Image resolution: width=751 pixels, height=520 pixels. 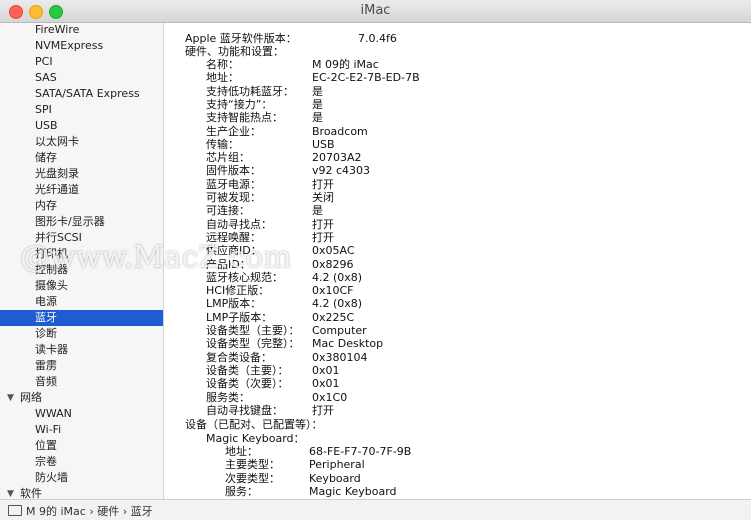 I want to click on sidebar-item: WWAN, so click(x=81, y=414).